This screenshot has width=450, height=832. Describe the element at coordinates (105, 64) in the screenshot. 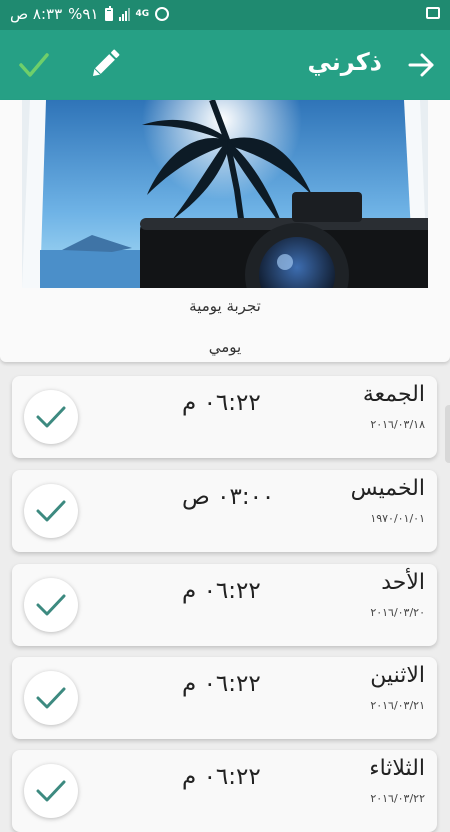

I see `pencil-icon` at that location.